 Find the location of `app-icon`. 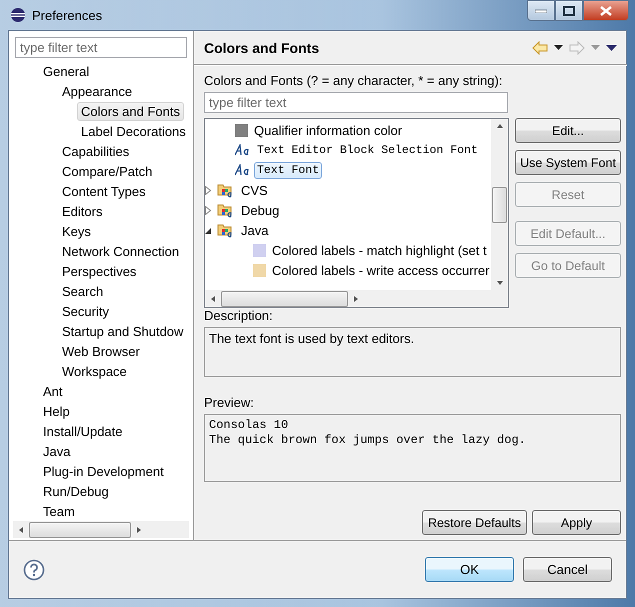

app-icon is located at coordinates (18, 15).